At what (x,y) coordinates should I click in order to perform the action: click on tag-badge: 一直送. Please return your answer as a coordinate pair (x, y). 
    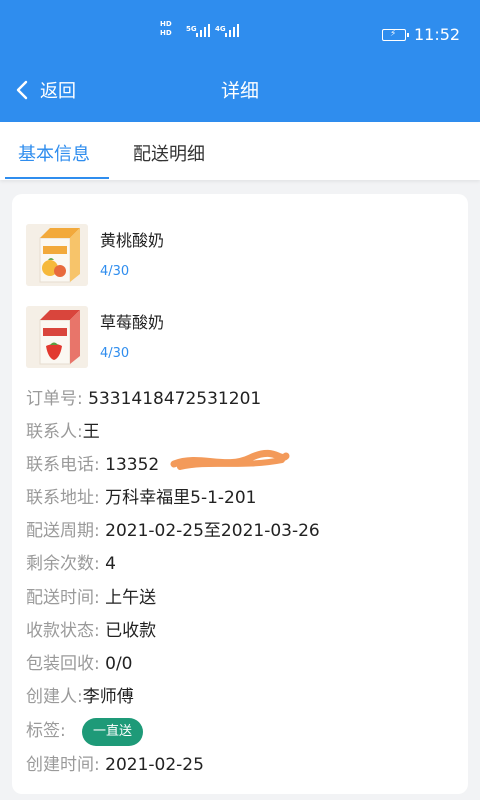
    Looking at the image, I should click on (113, 732).